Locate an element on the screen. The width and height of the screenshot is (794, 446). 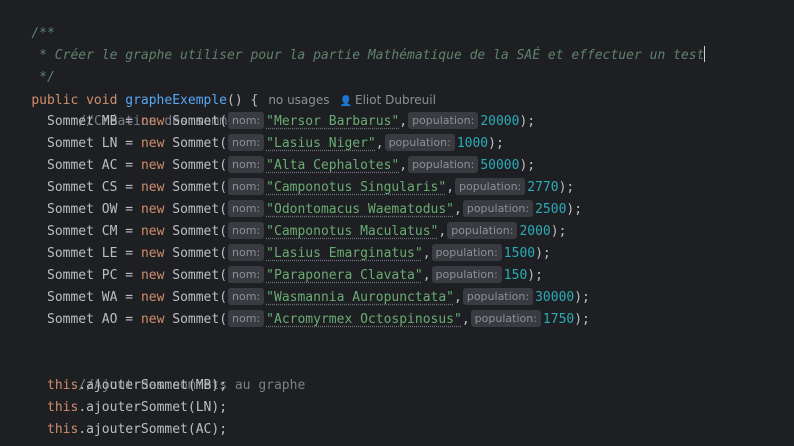
sommet-variable: AC is located at coordinates (110, 165).